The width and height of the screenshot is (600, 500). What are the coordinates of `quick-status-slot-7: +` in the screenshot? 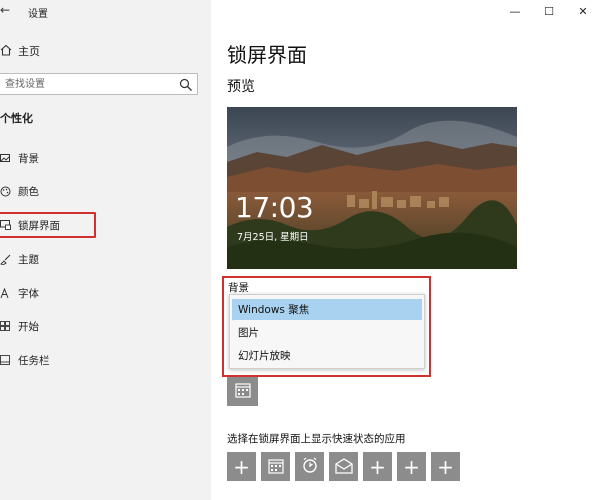 It's located at (445, 466).